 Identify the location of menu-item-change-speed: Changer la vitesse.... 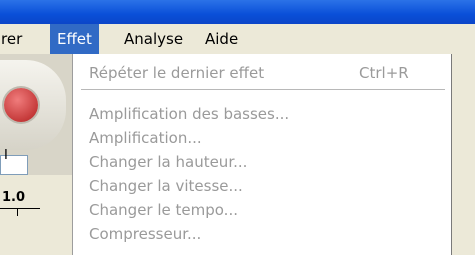
(166, 186).